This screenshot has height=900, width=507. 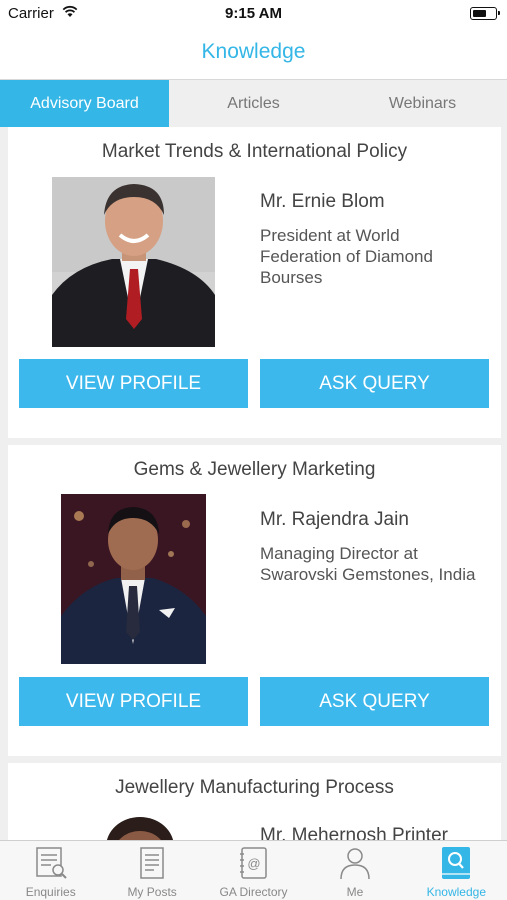 What do you see at coordinates (254, 469) in the screenshot?
I see `advisor-category: Gems & Jewellery Marketing` at bounding box center [254, 469].